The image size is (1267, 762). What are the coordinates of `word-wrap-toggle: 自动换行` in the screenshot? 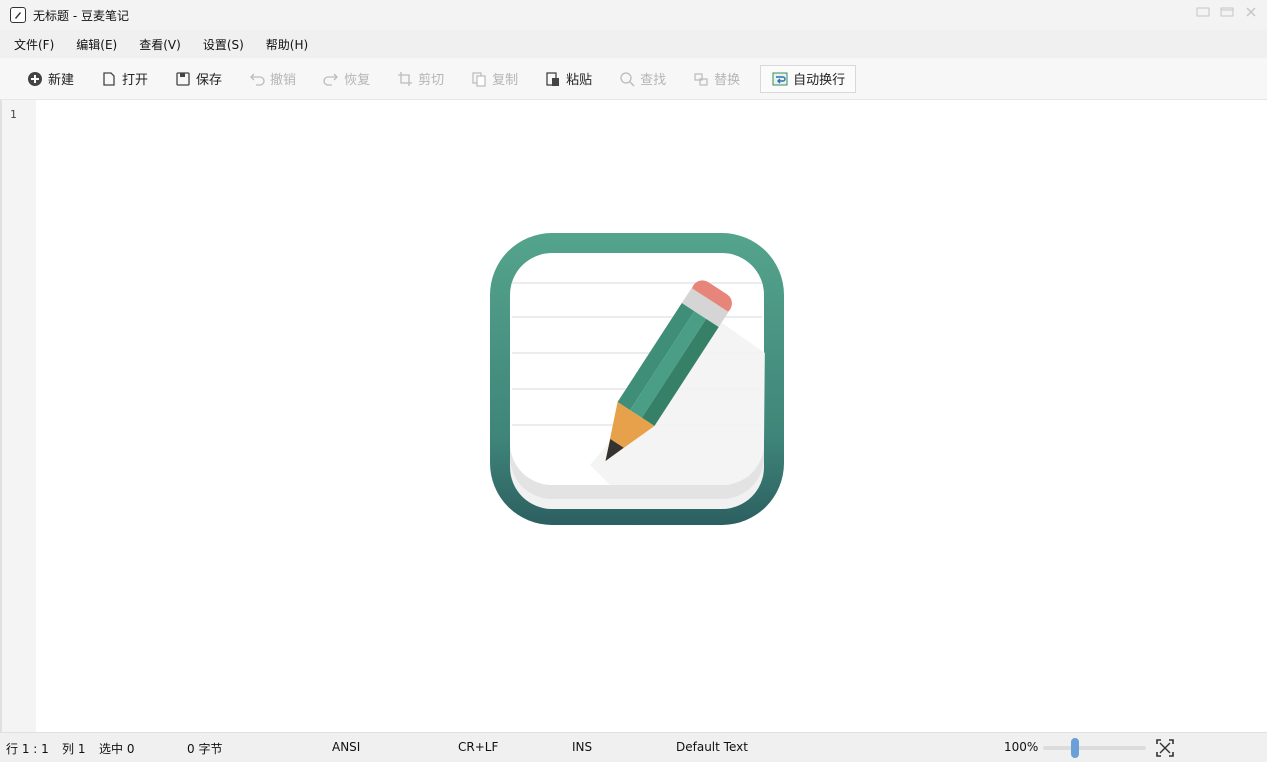 It's located at (808, 78).